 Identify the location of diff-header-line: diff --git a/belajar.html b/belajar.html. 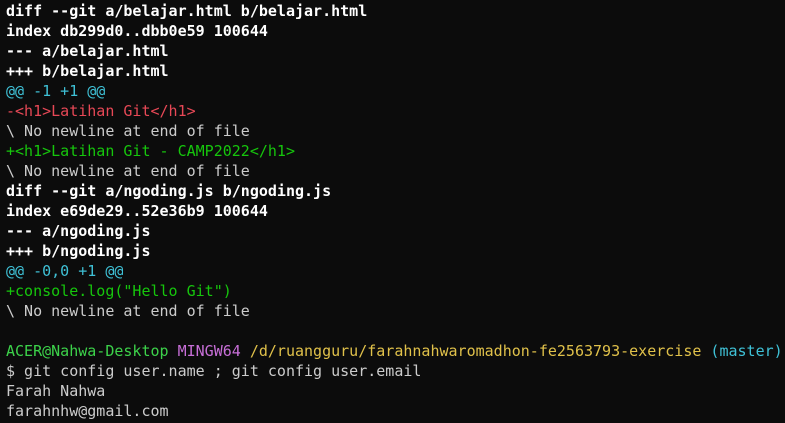
(187, 11).